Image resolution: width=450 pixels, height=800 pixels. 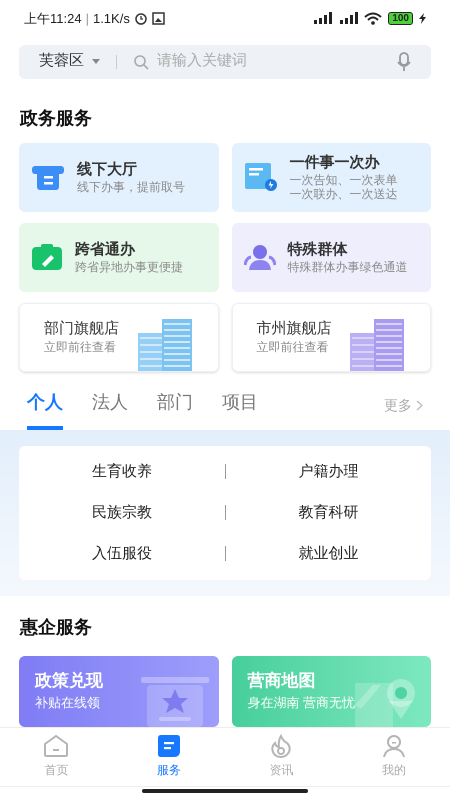 What do you see at coordinates (348, 267) in the screenshot?
I see `card-subtitle: 特殊群体办事绿色通道` at bounding box center [348, 267].